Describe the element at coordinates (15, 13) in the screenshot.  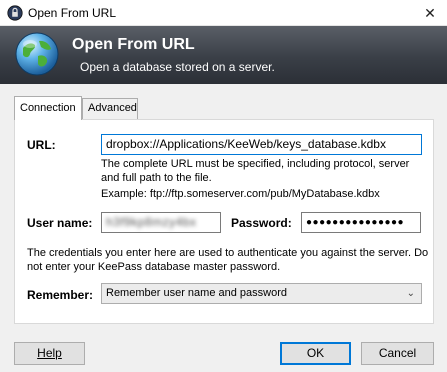
I see `keepass-lock-icon` at that location.